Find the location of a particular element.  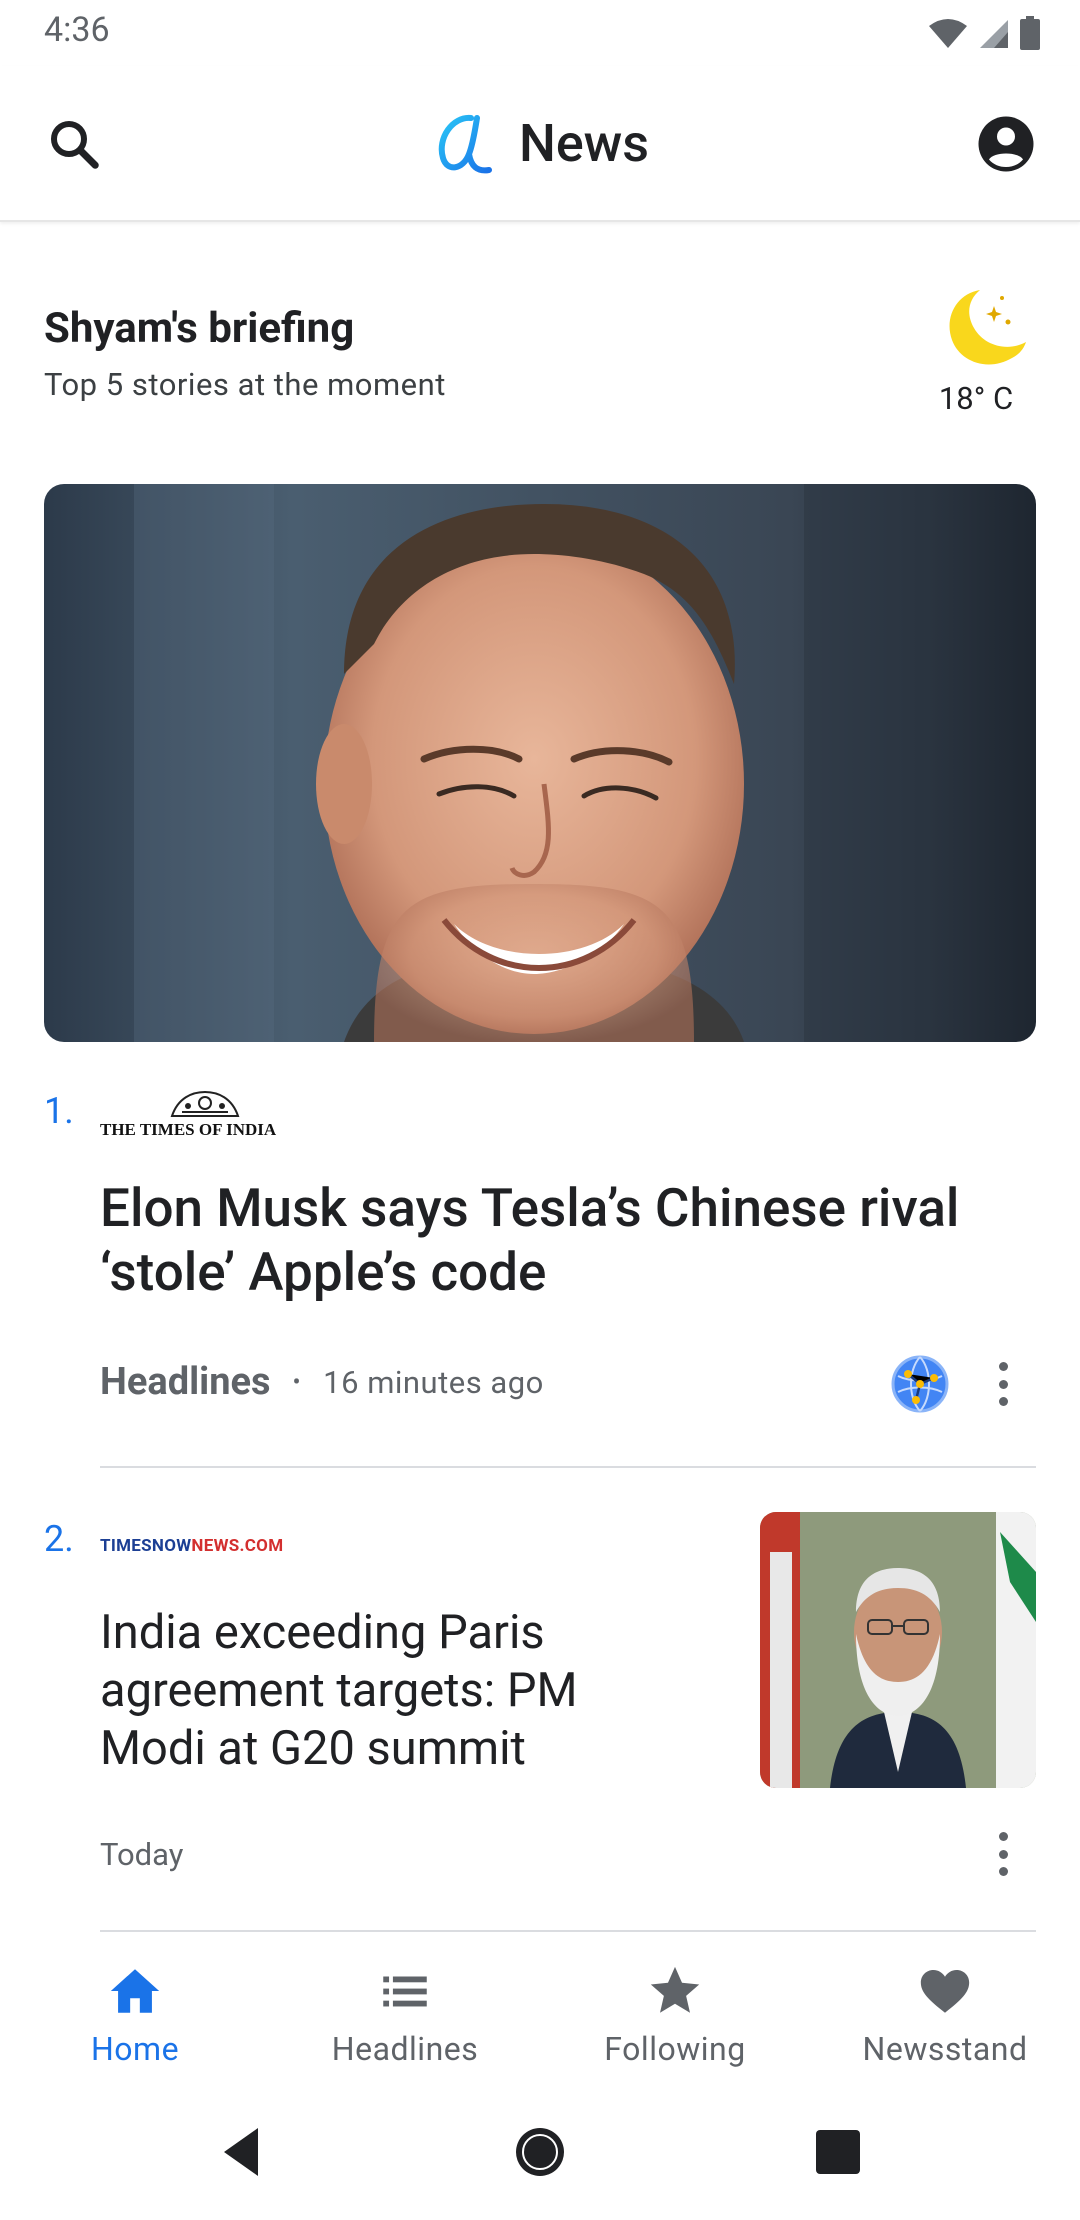

globe-network-icon is located at coordinates (920, 1384).